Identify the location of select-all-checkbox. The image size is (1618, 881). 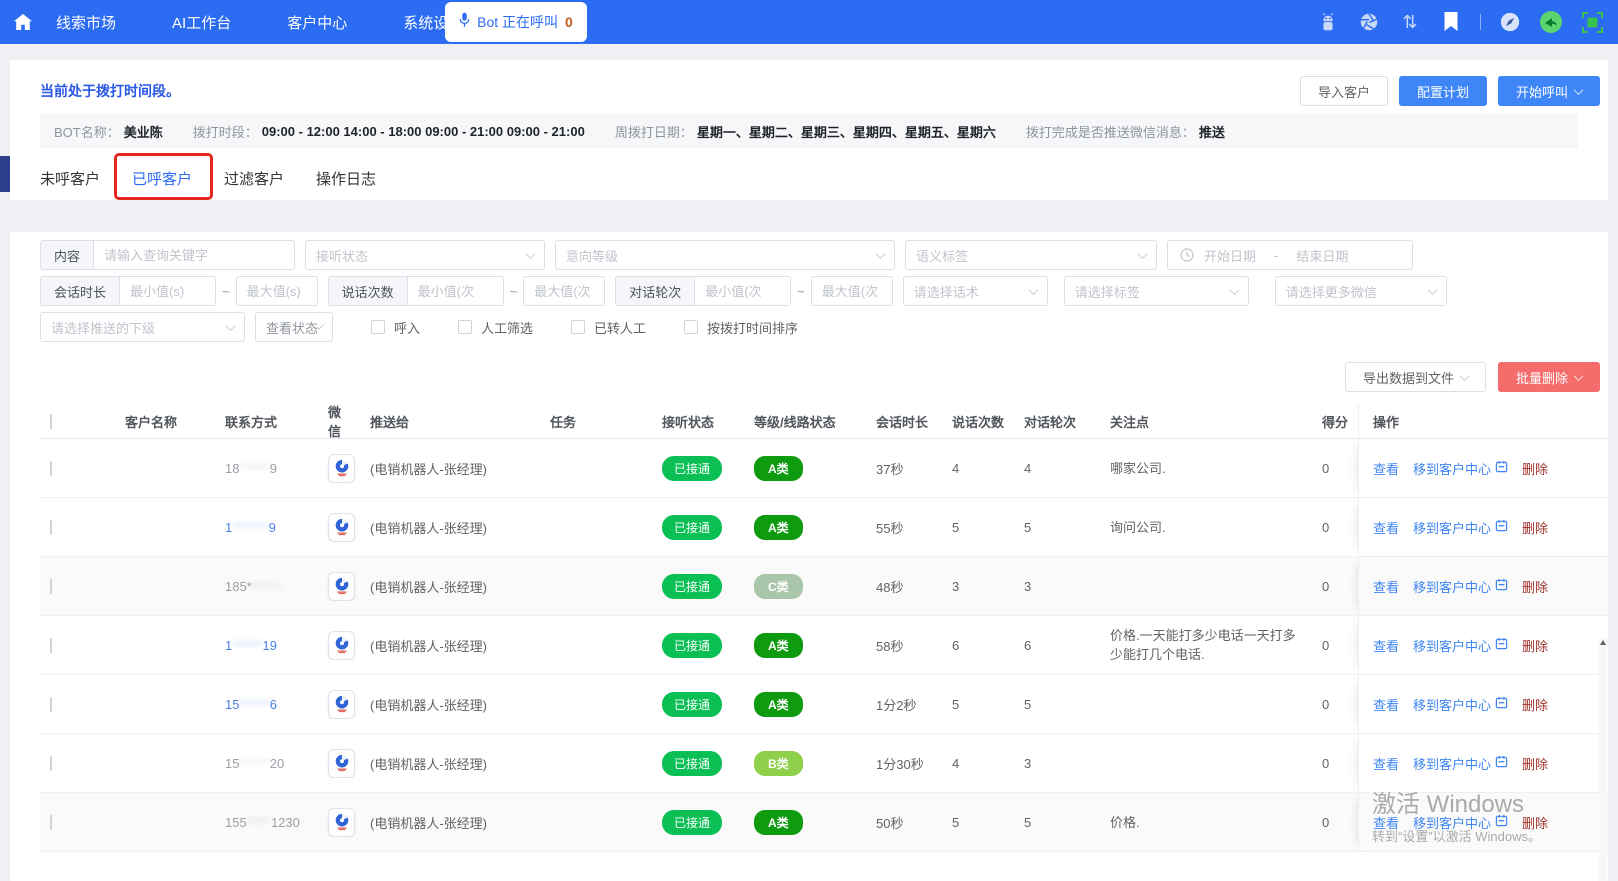
(51, 421).